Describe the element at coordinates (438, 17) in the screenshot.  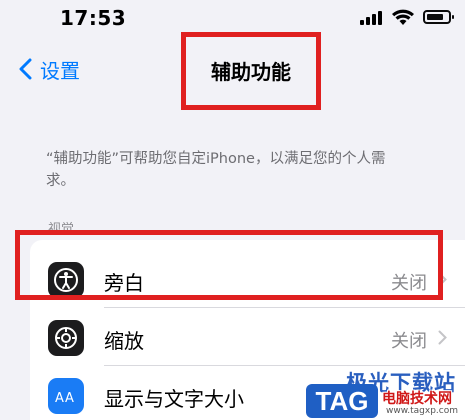
I see `battery-icon` at that location.